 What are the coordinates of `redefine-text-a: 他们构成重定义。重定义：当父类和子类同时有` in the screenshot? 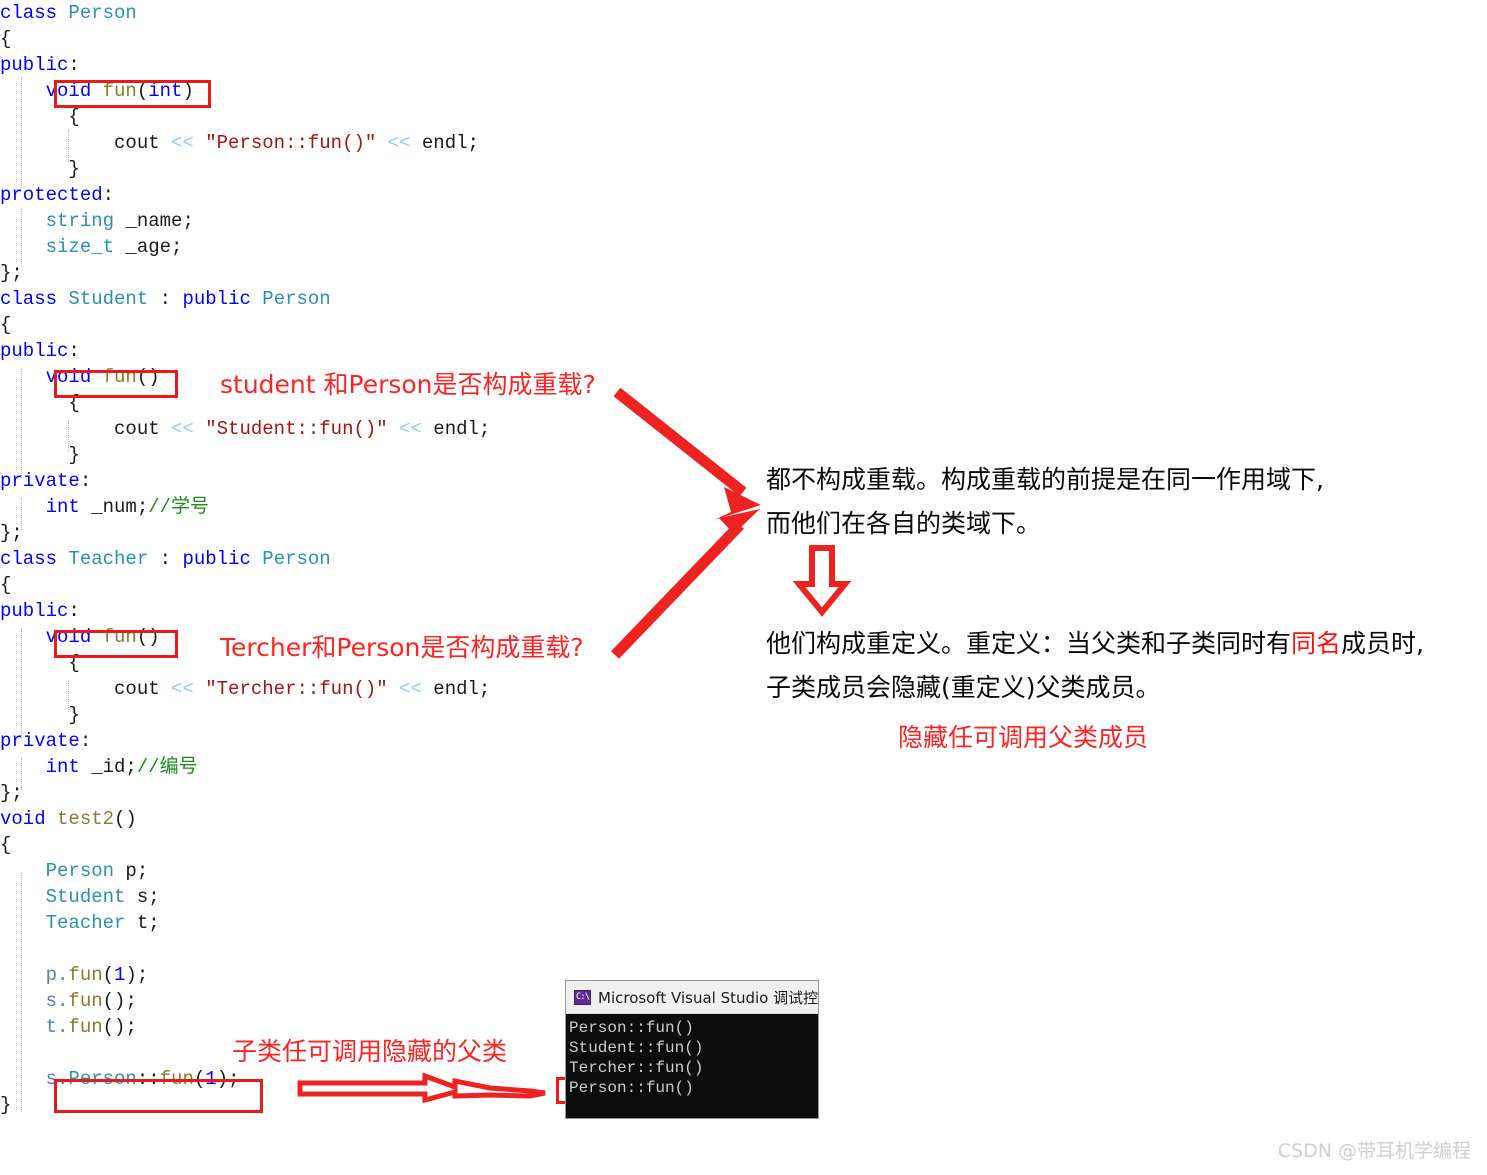 It's located at (1029, 643).